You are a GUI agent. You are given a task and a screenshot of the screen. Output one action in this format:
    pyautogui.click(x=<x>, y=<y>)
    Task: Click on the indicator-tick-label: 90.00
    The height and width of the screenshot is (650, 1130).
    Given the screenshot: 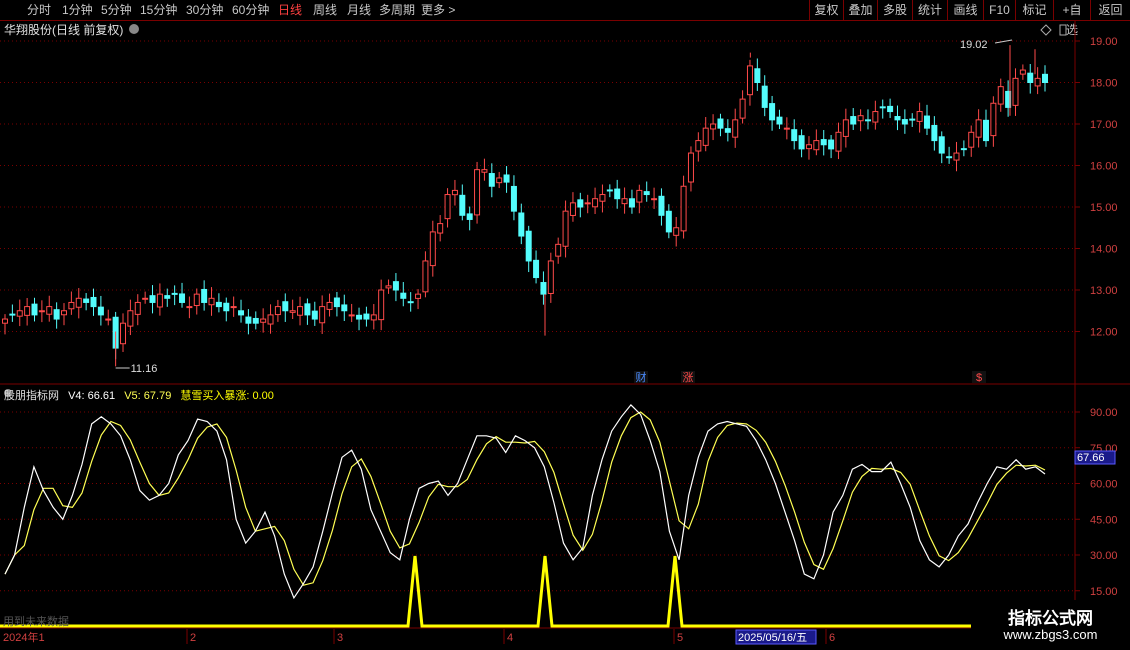 What is the action you would take?
    pyautogui.click(x=1104, y=413)
    